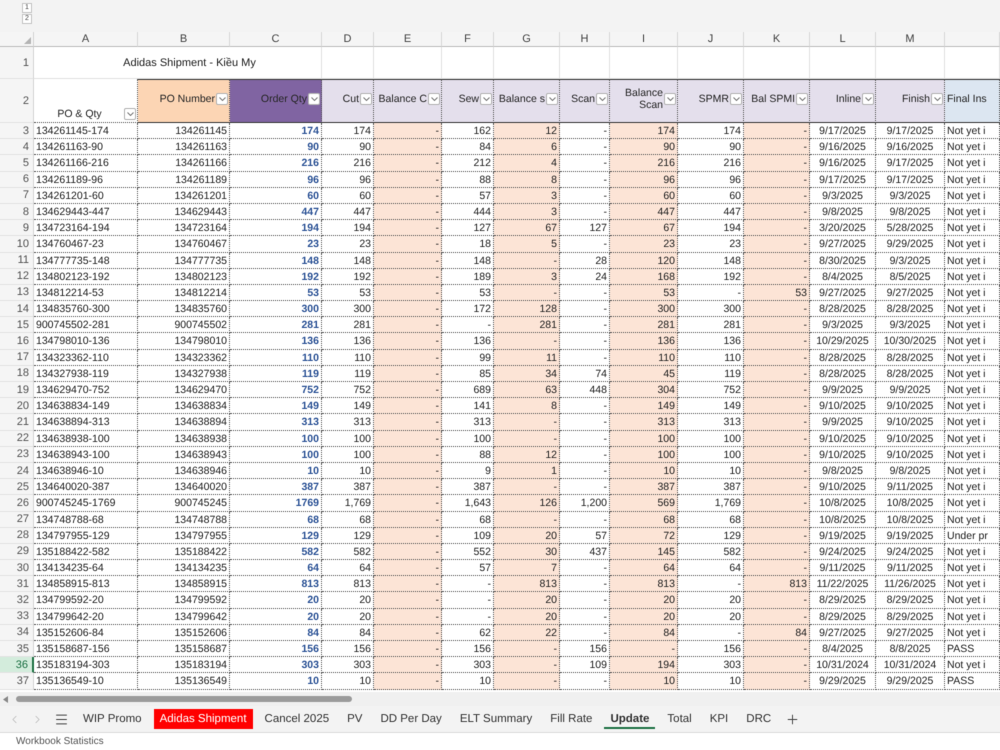 The image size is (1000, 750). What do you see at coordinates (354, 719) in the screenshot?
I see `sheet-tab: PV` at bounding box center [354, 719].